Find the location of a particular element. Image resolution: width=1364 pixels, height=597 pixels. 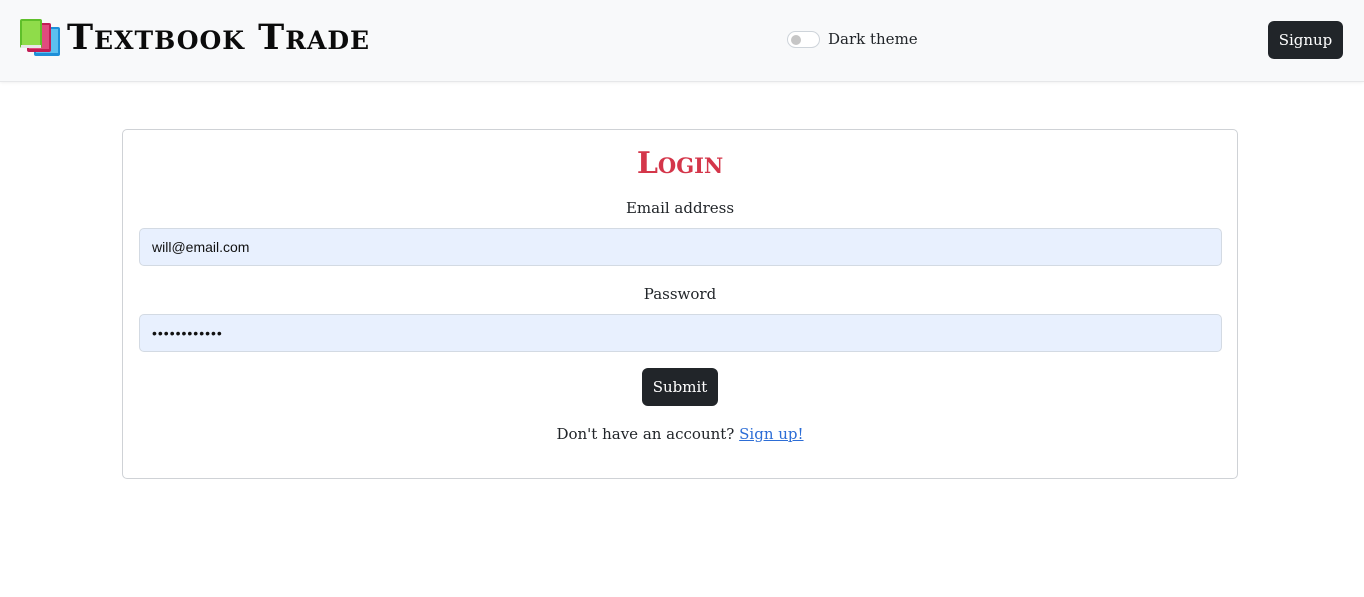

brand: Textbook Trade is located at coordinates (194, 38).